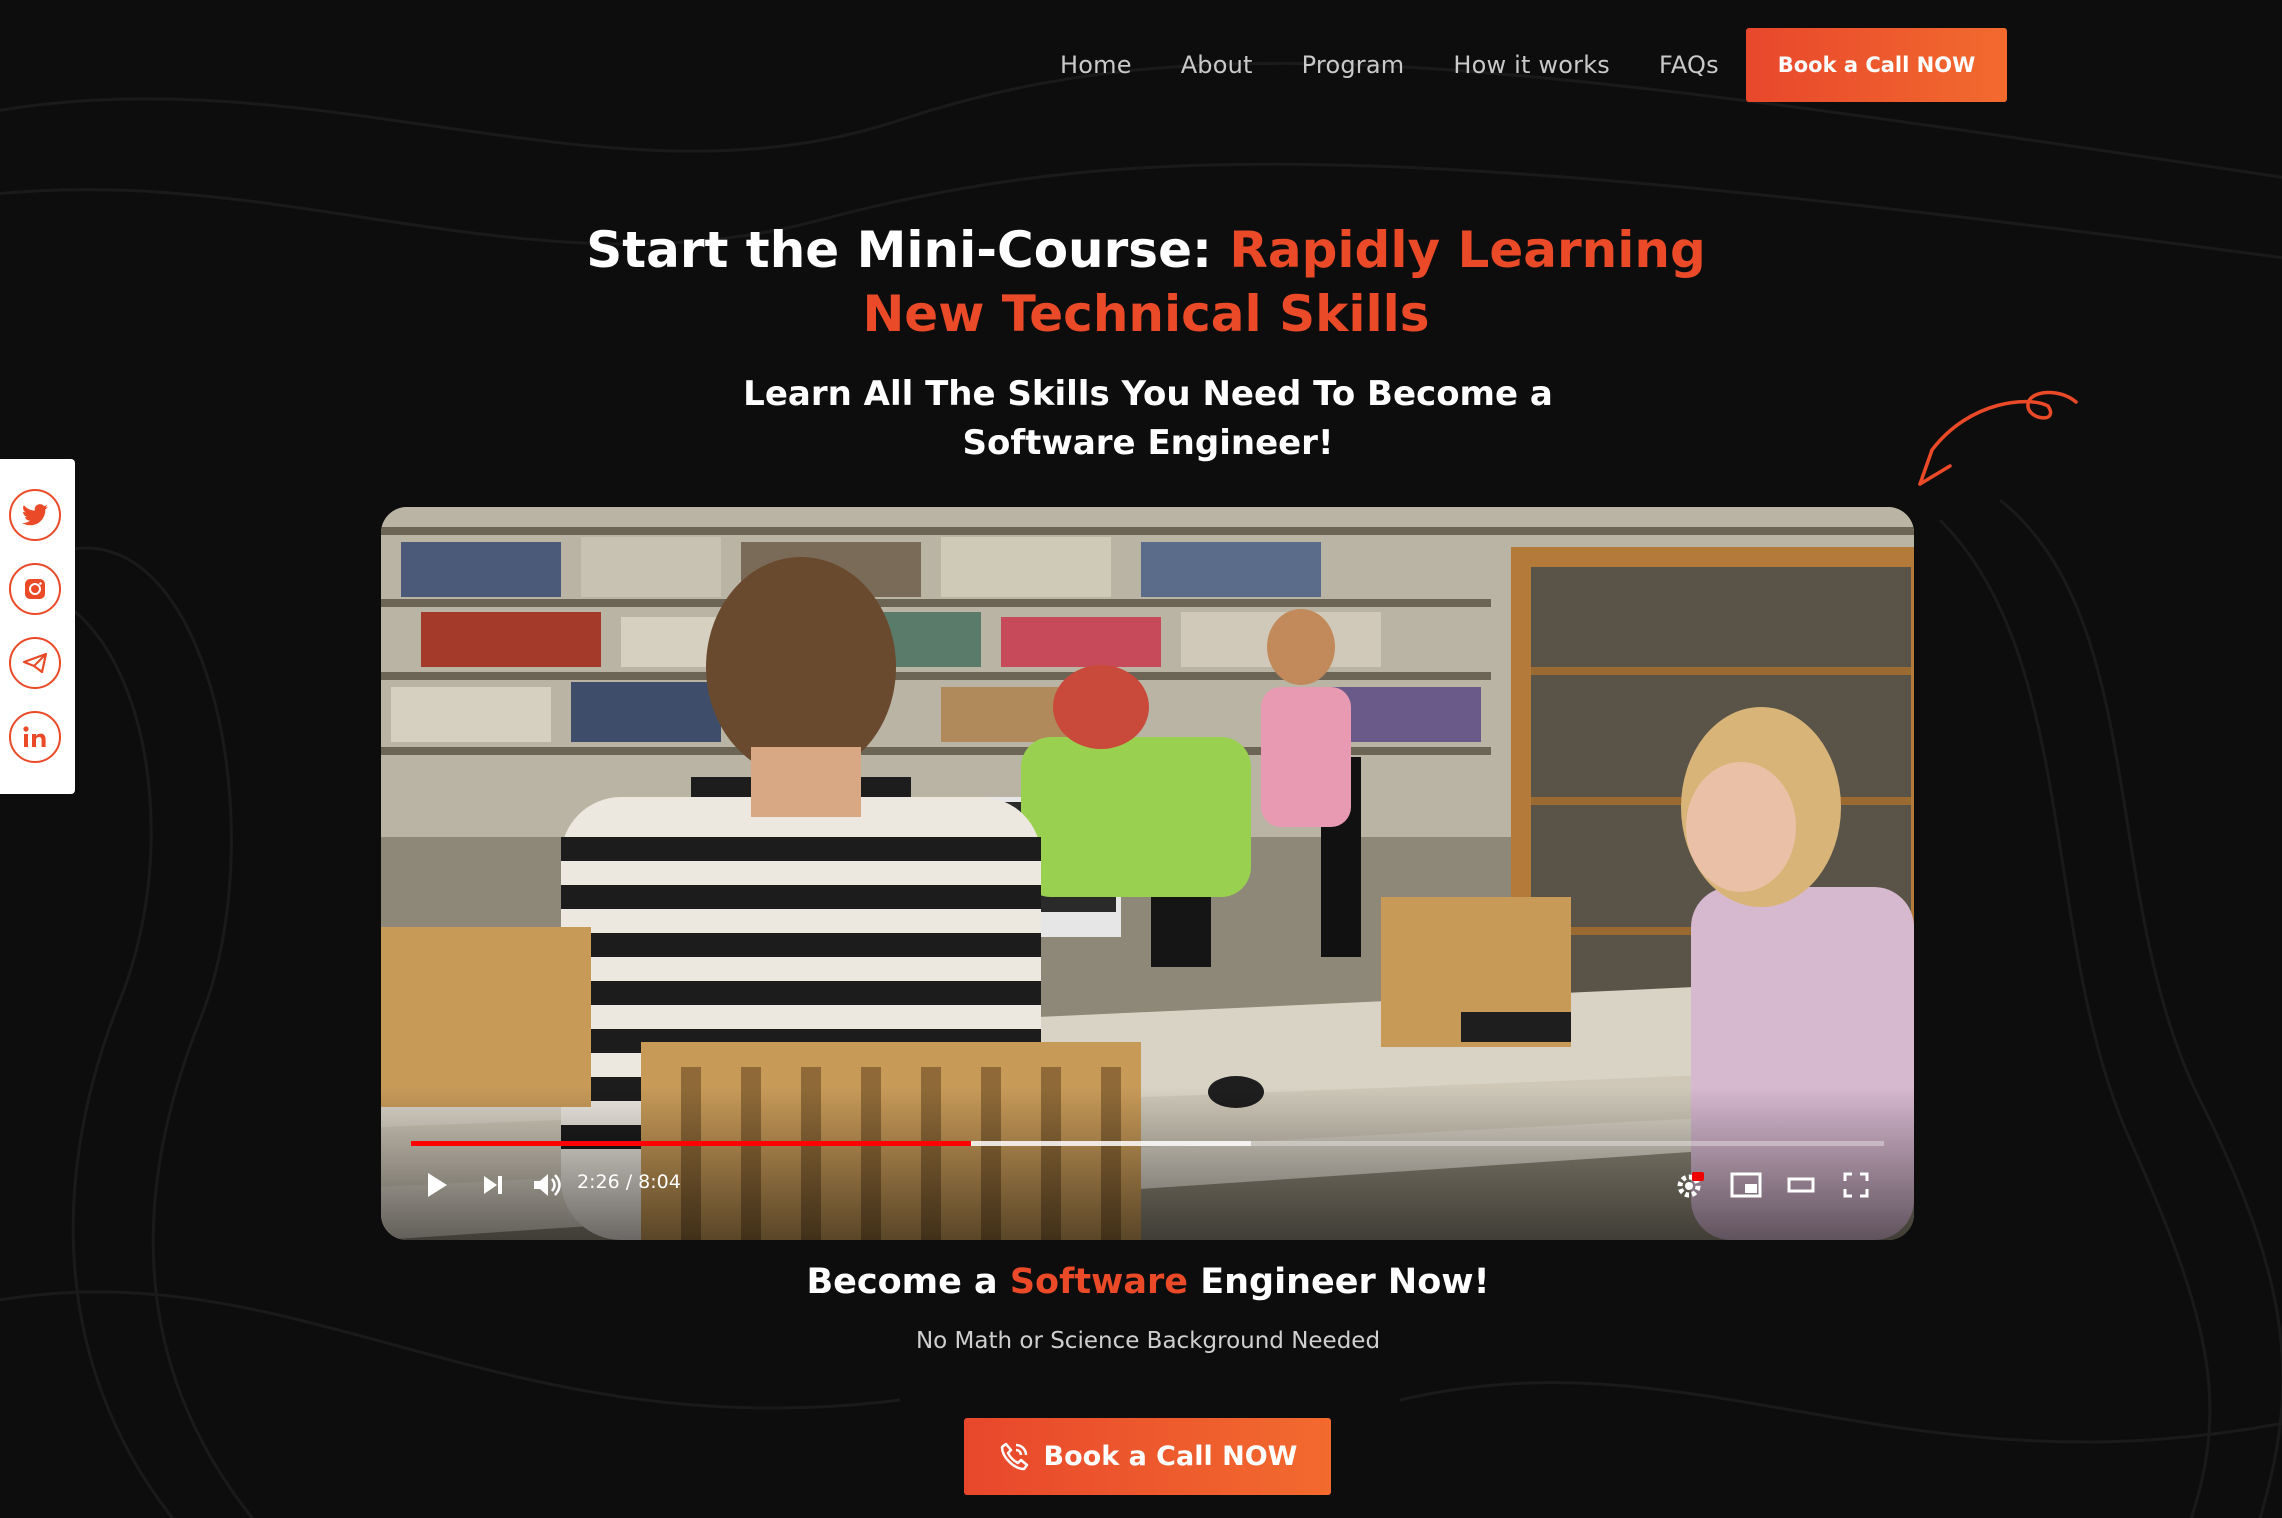 The width and height of the screenshot is (2282, 1518). Describe the element at coordinates (1217, 65) in the screenshot. I see `nav-about: About` at that location.